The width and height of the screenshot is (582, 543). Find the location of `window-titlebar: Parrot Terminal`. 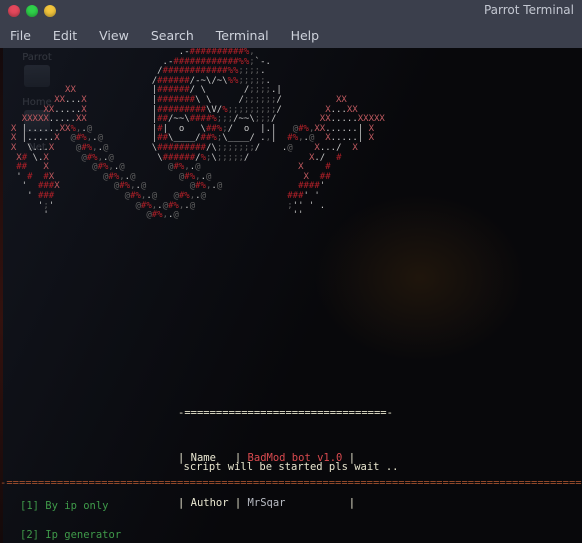

window-titlebar: Parrot Terminal is located at coordinates (291, 11).